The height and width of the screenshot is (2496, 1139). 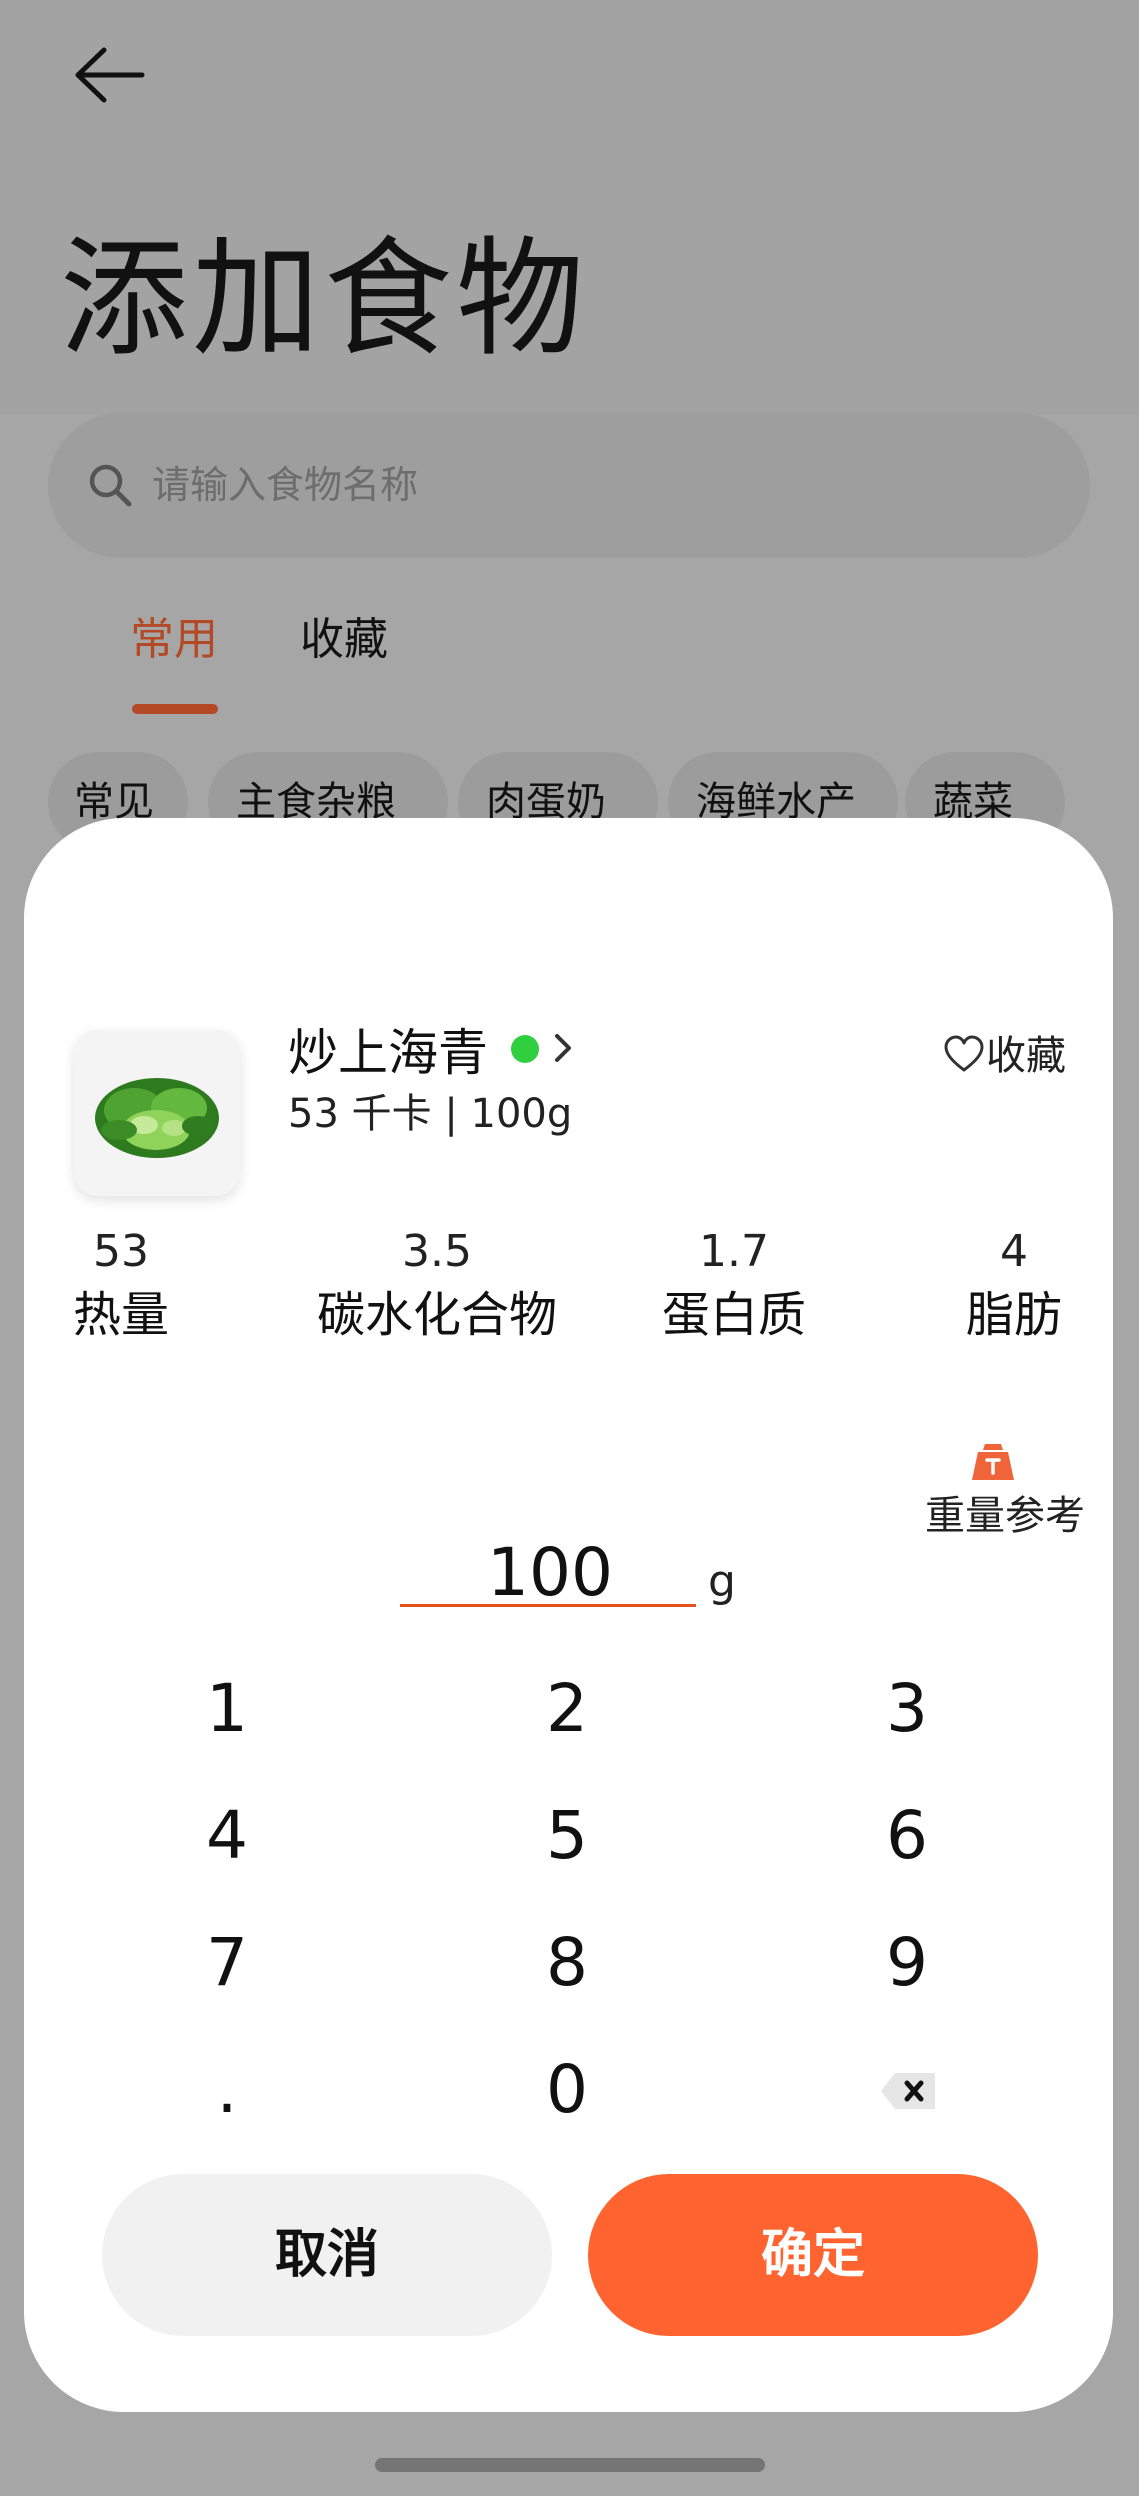 I want to click on weight-reference-label: 重量参考, so click(x=1005, y=1516).